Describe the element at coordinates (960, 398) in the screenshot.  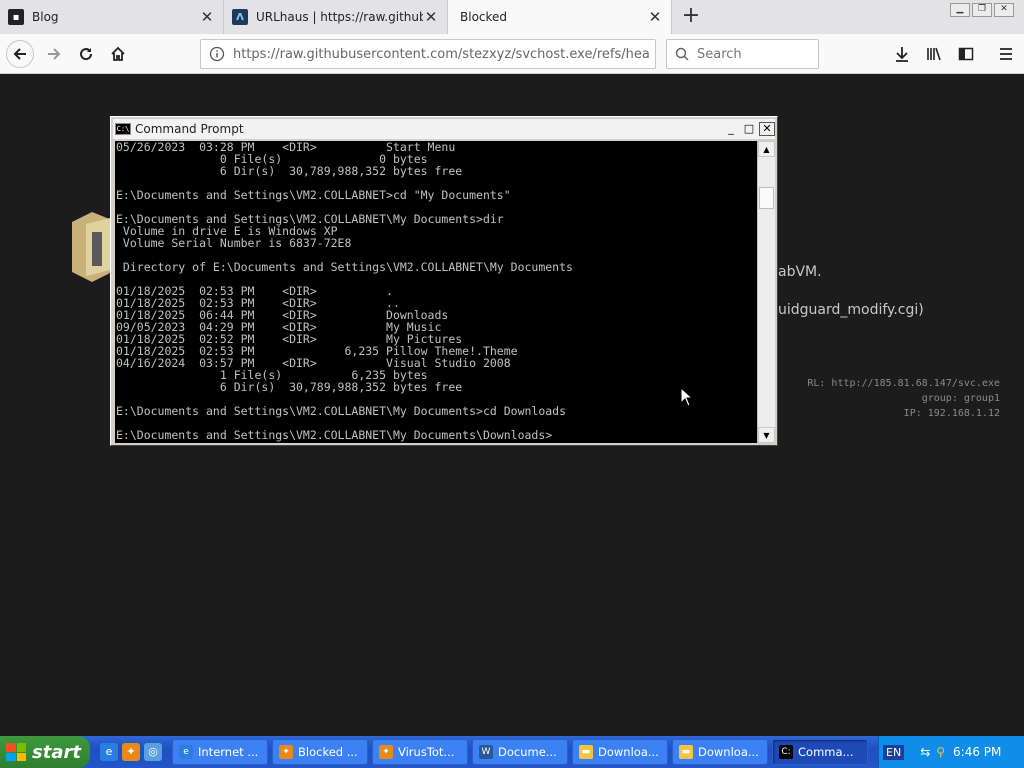
I see `page-info-group: group: group1` at that location.